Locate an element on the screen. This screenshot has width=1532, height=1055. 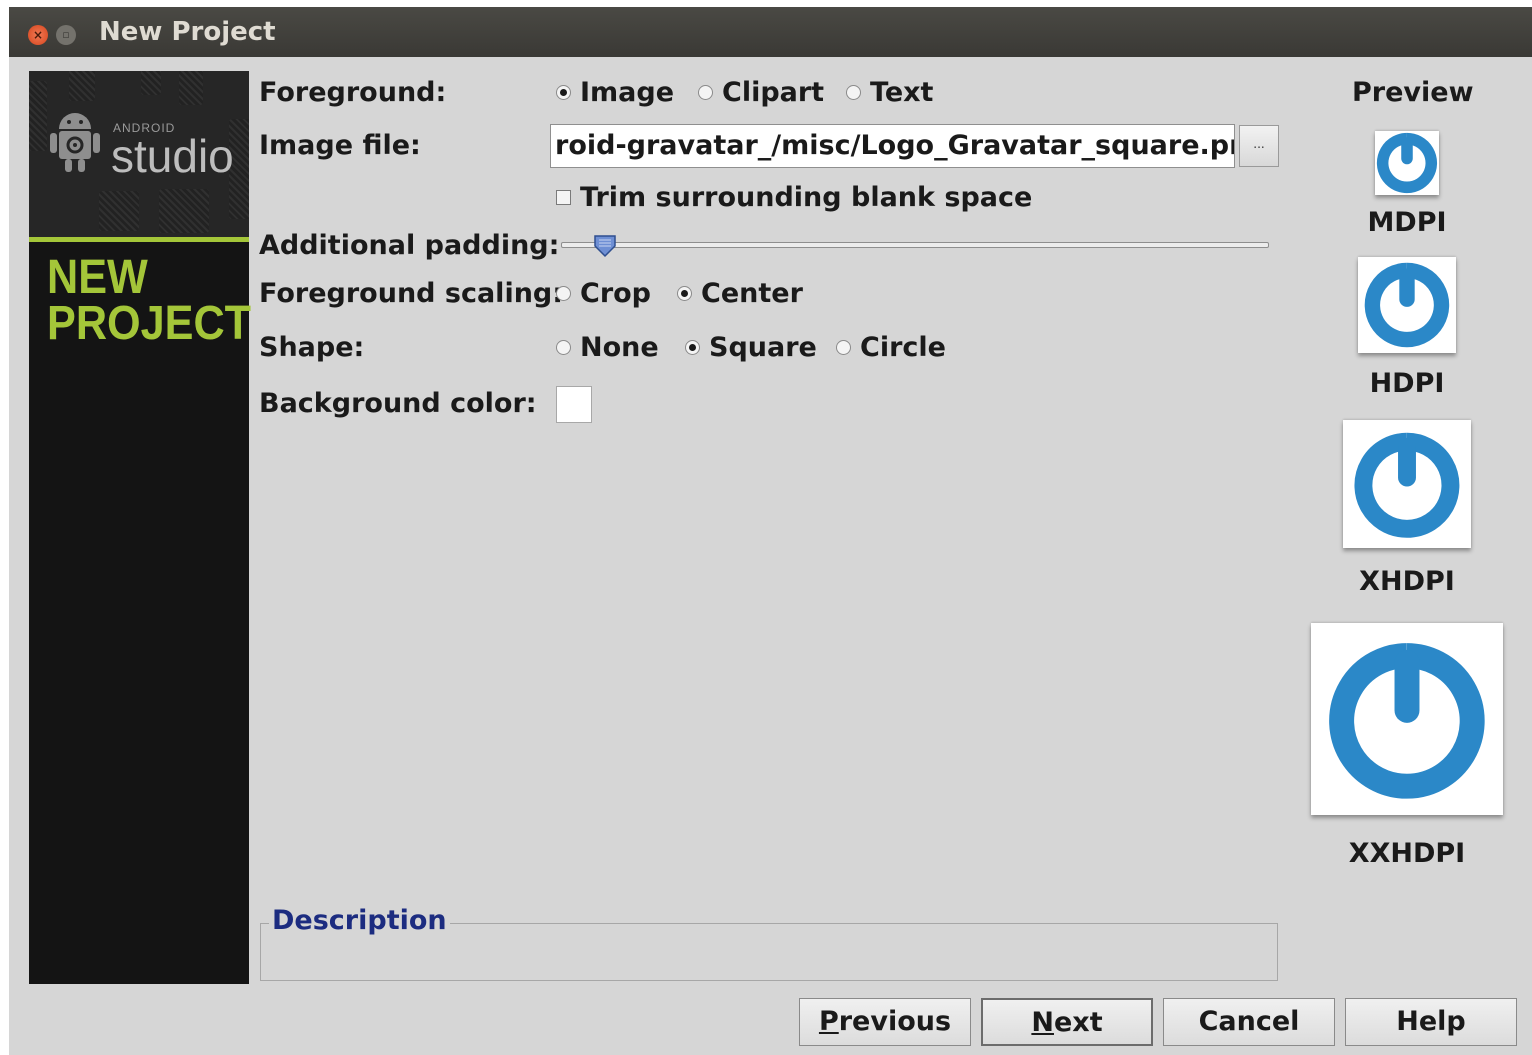
wizard-sidebar: ANDROID studio NEW PROJECT is located at coordinates (140, 527).